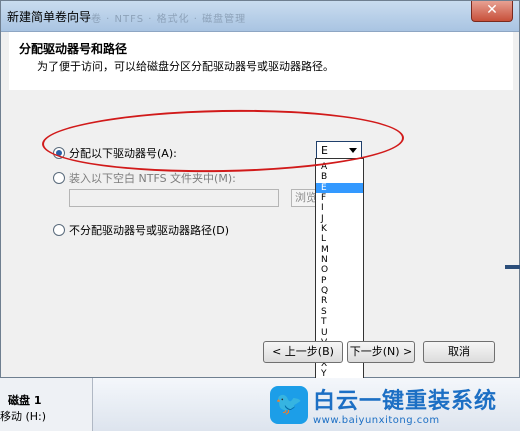 Image resolution: width=520 pixels, height=431 pixels. Describe the element at coordinates (339, 322) in the screenshot. I see `drive-letter-option: T` at that location.